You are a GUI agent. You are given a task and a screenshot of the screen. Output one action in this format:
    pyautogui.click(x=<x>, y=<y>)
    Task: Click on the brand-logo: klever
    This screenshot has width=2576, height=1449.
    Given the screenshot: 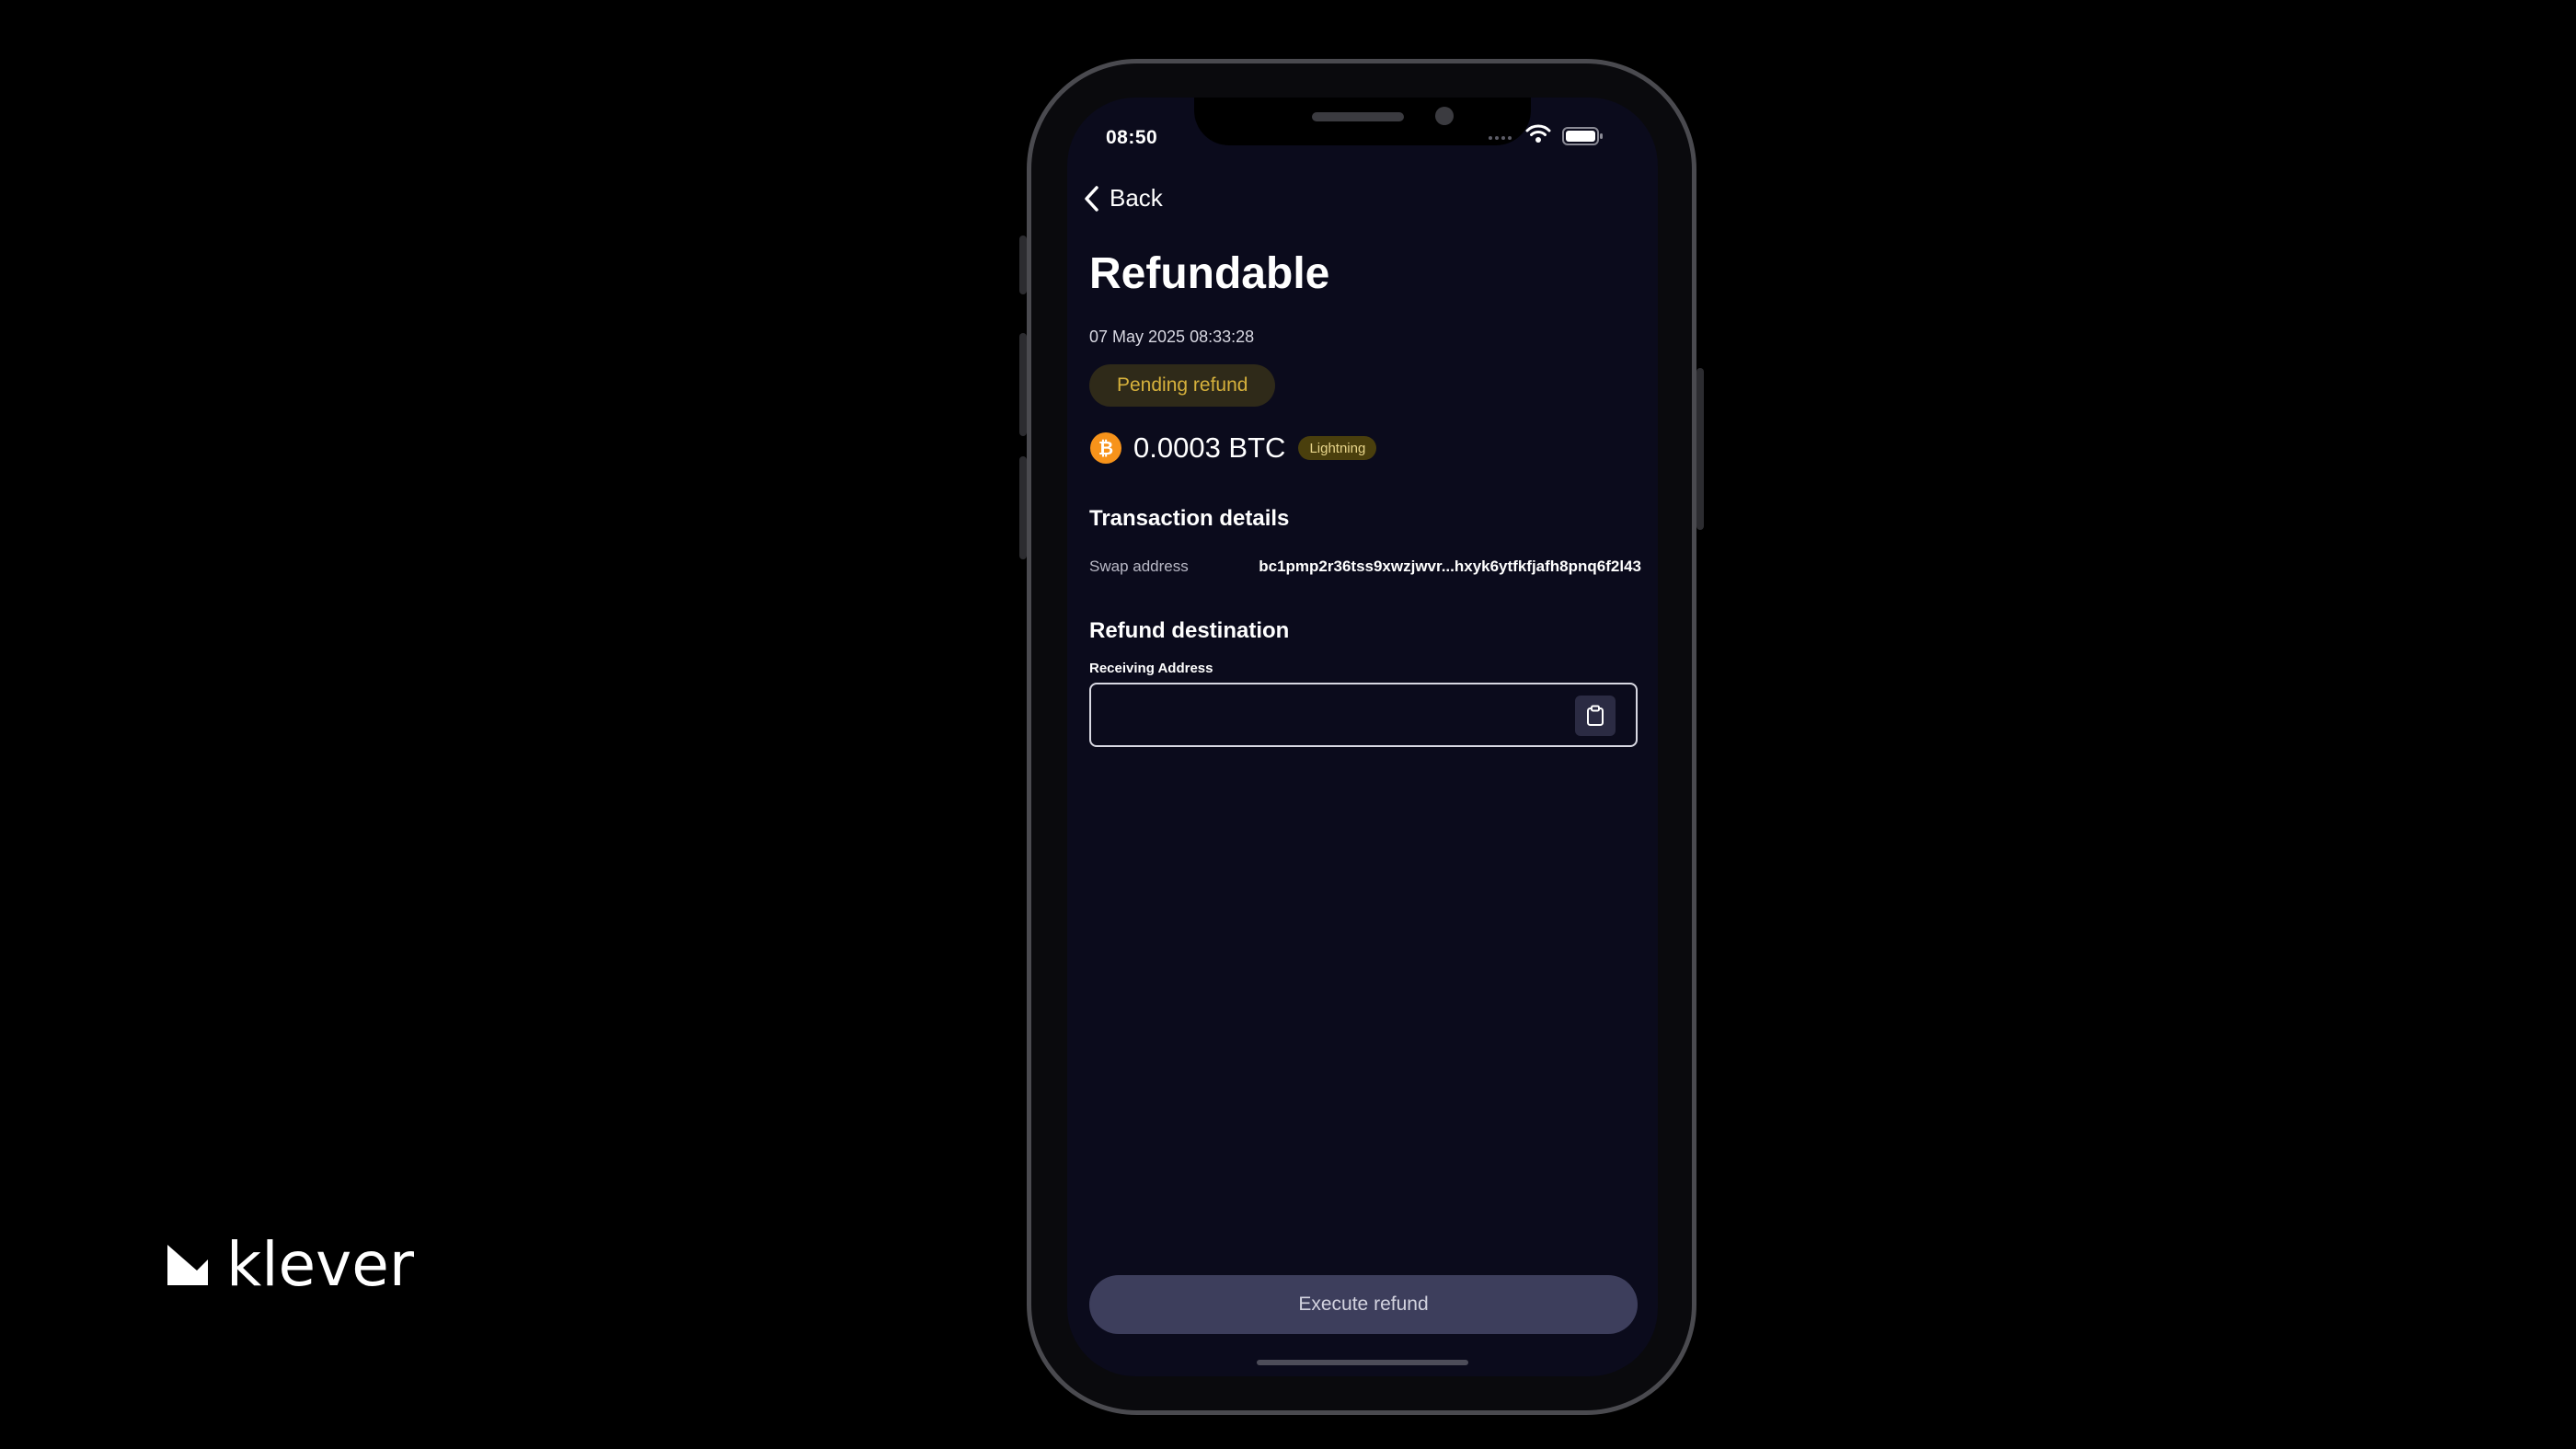 What is the action you would take?
    pyautogui.click(x=290, y=1265)
    